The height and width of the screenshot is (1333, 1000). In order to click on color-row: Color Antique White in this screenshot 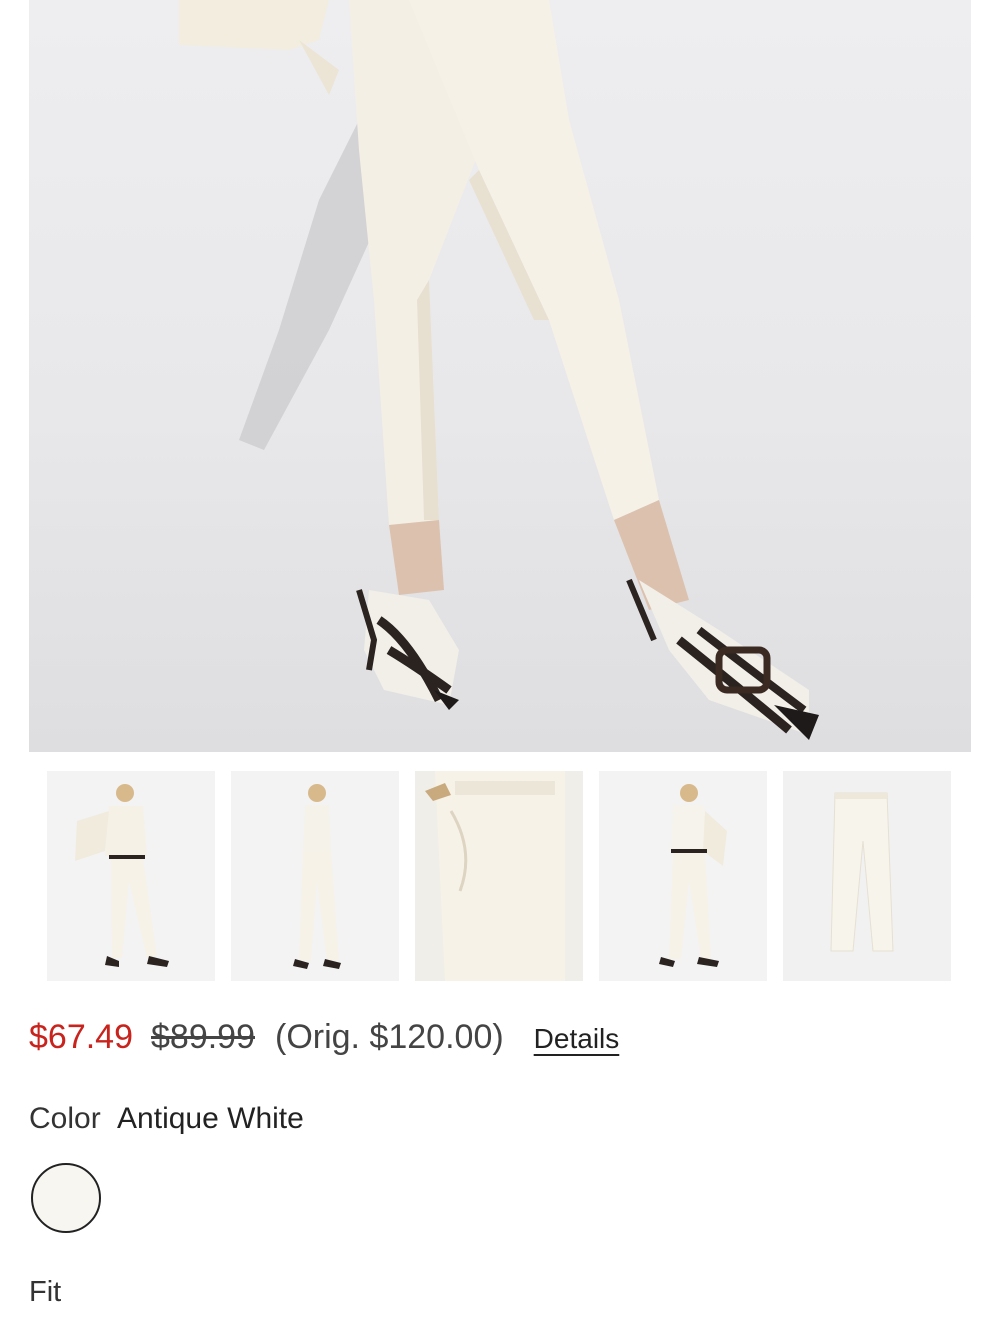, I will do `click(166, 1119)`.